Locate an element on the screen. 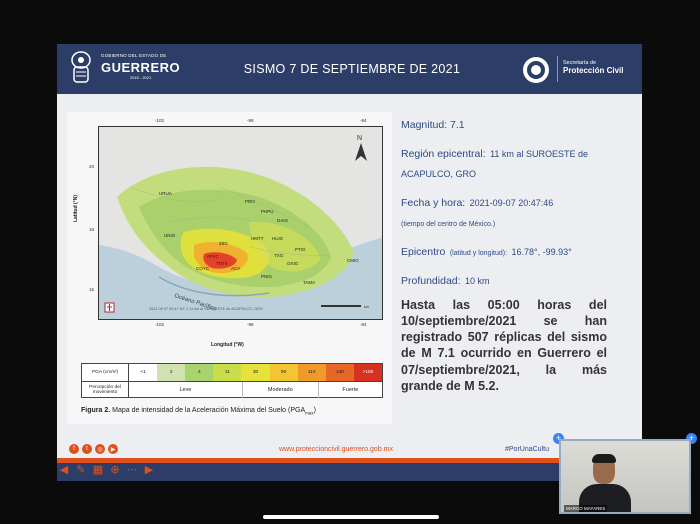 This screenshot has width=700, height=524. zoom-icon: ⊕ is located at coordinates (115, 469).